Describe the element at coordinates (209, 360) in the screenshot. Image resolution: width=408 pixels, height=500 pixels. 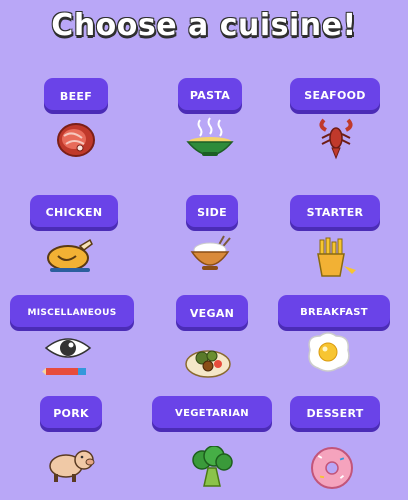
I see `falafel-plate-icon` at that location.